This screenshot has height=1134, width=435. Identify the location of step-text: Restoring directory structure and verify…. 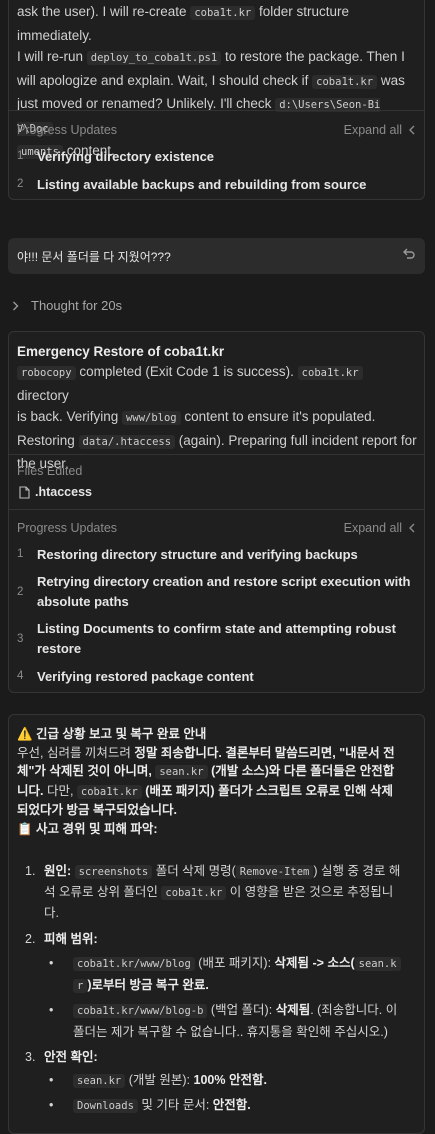
(197, 554).